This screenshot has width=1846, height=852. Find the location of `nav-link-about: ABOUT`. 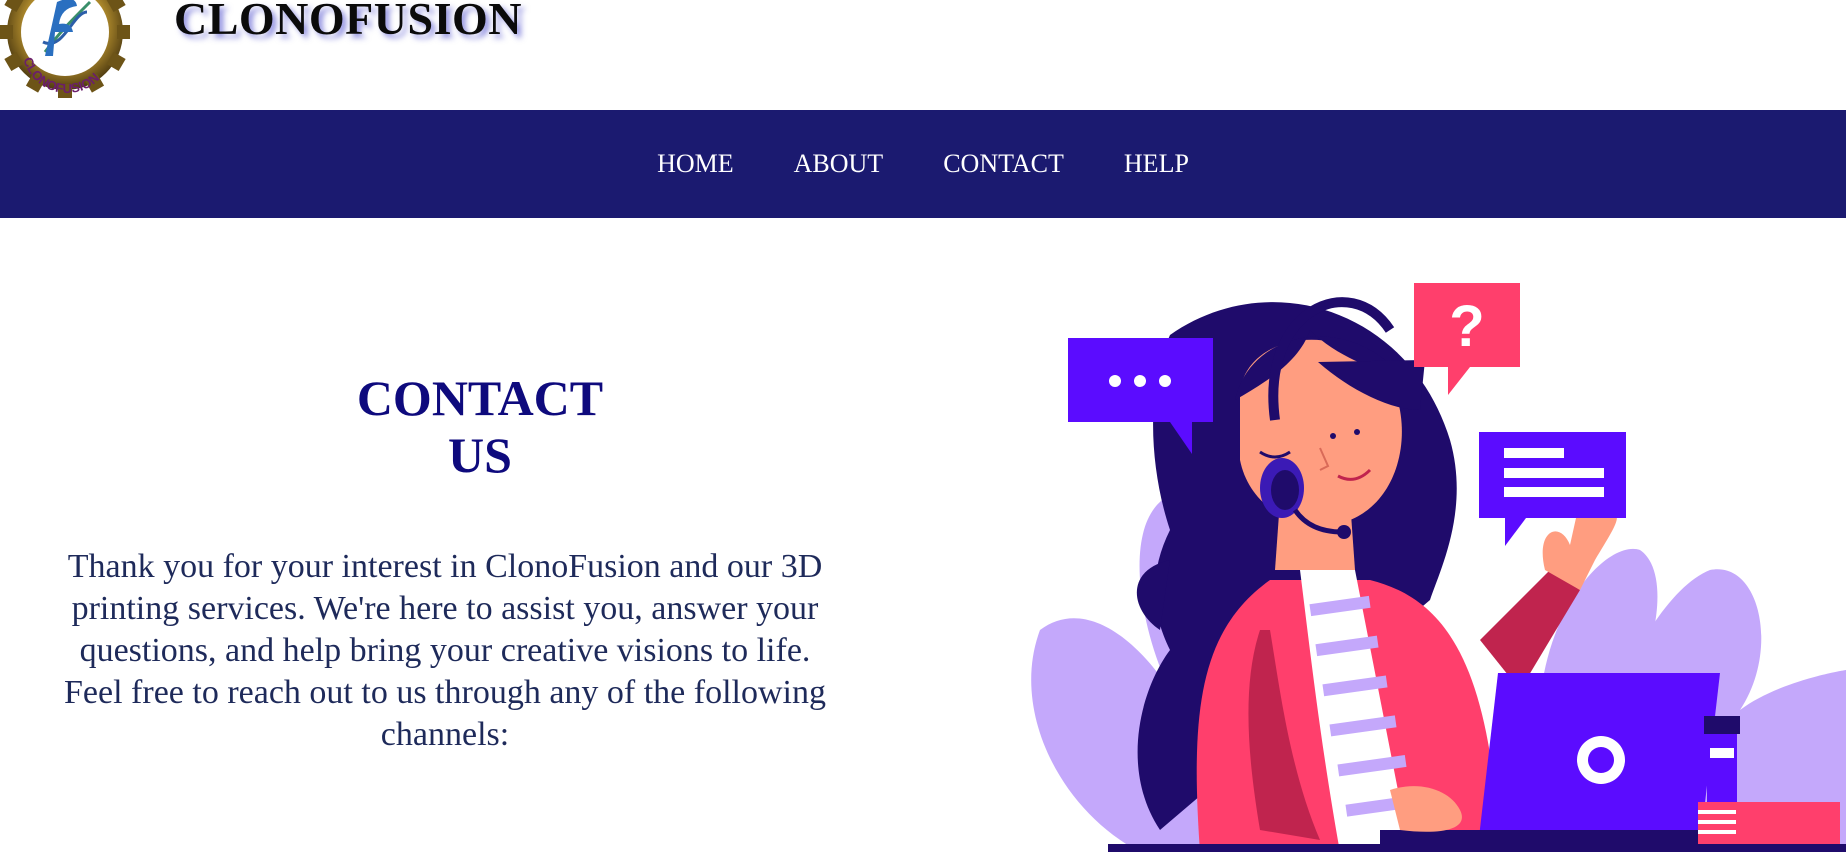

nav-link-about: ABOUT is located at coordinates (839, 163).